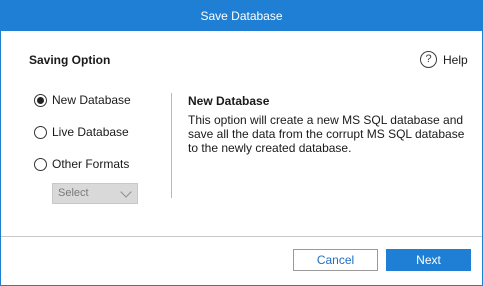 This screenshot has height=286, width=483. Describe the element at coordinates (428, 59) in the screenshot. I see `help-icon: ?` at that location.